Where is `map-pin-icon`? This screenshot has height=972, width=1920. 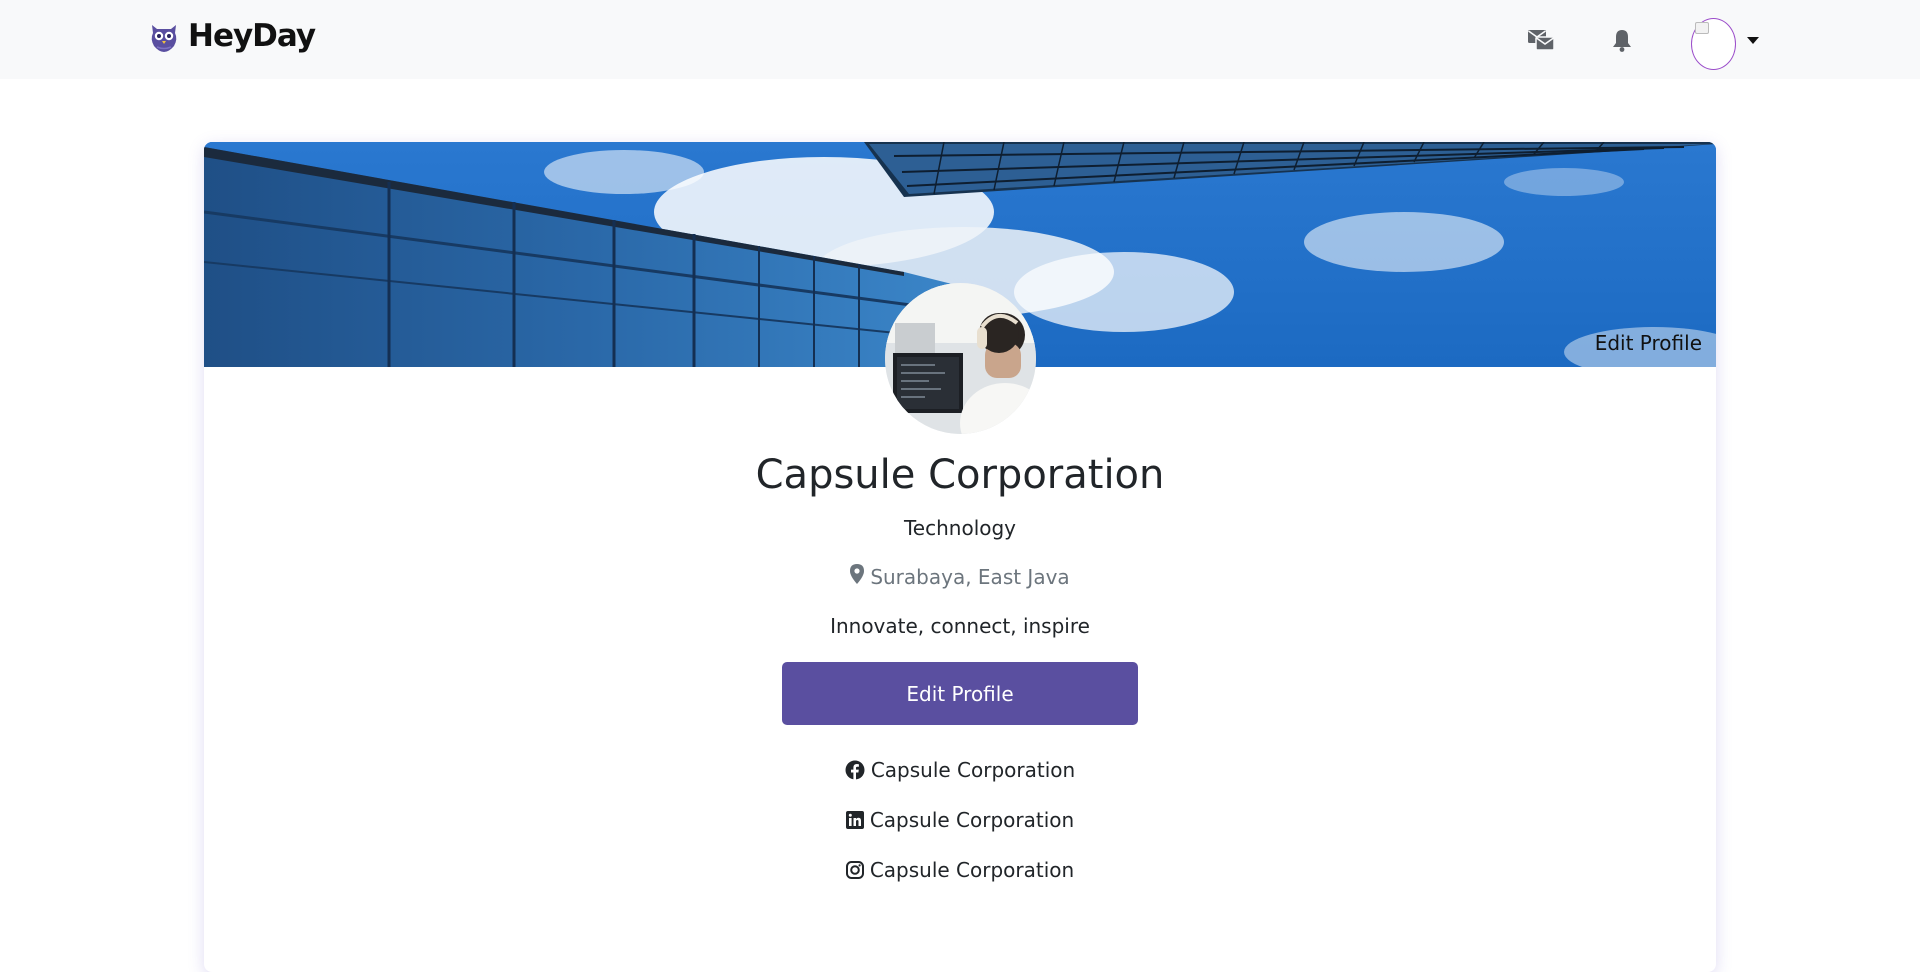 map-pin-icon is located at coordinates (857, 576).